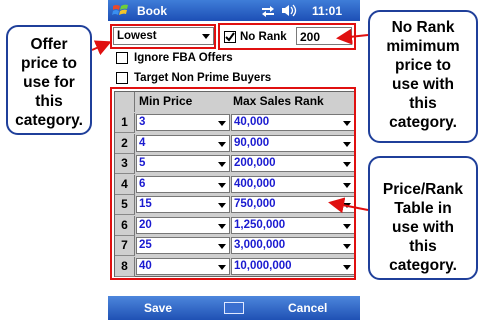 This screenshot has width=483, height=320. I want to click on keyboard-icon, so click(234, 308).